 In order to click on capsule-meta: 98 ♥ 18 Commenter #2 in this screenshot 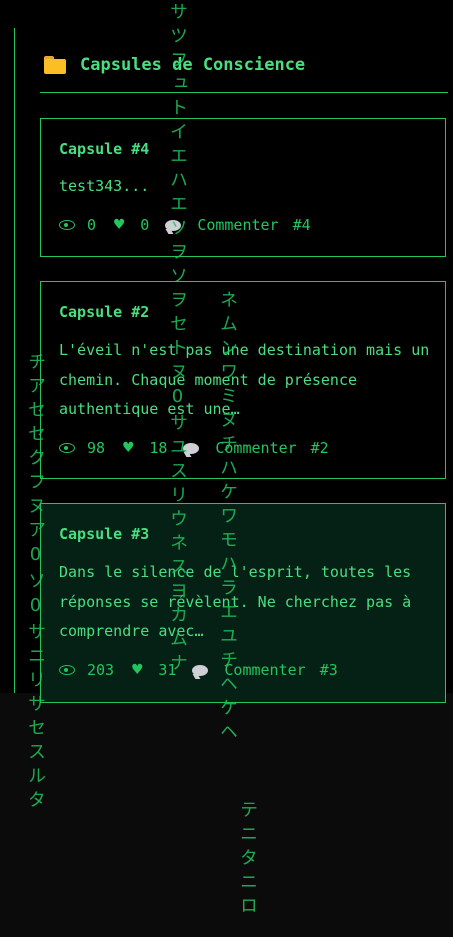, I will do `click(194, 448)`.